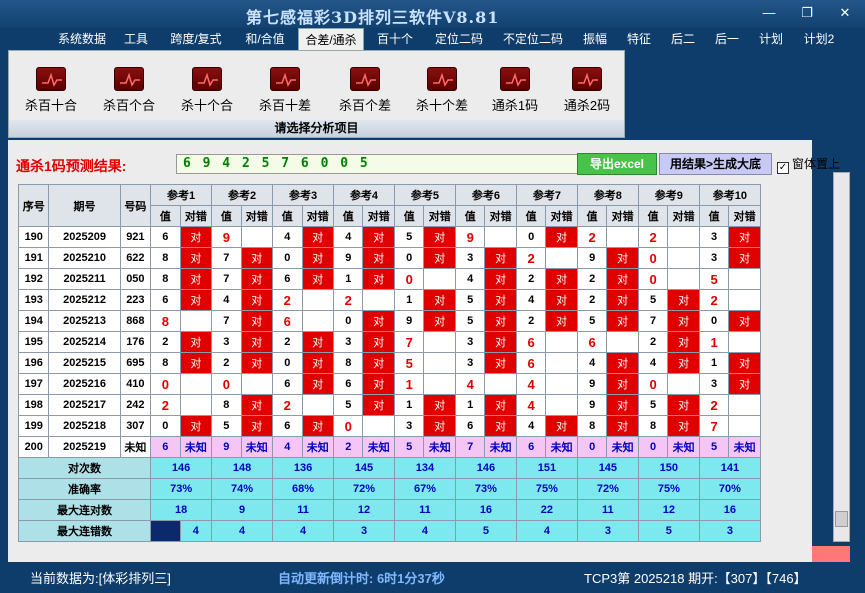 This screenshot has width=865, height=593. I want to click on menu-amplitude: 振幅, so click(595, 39).